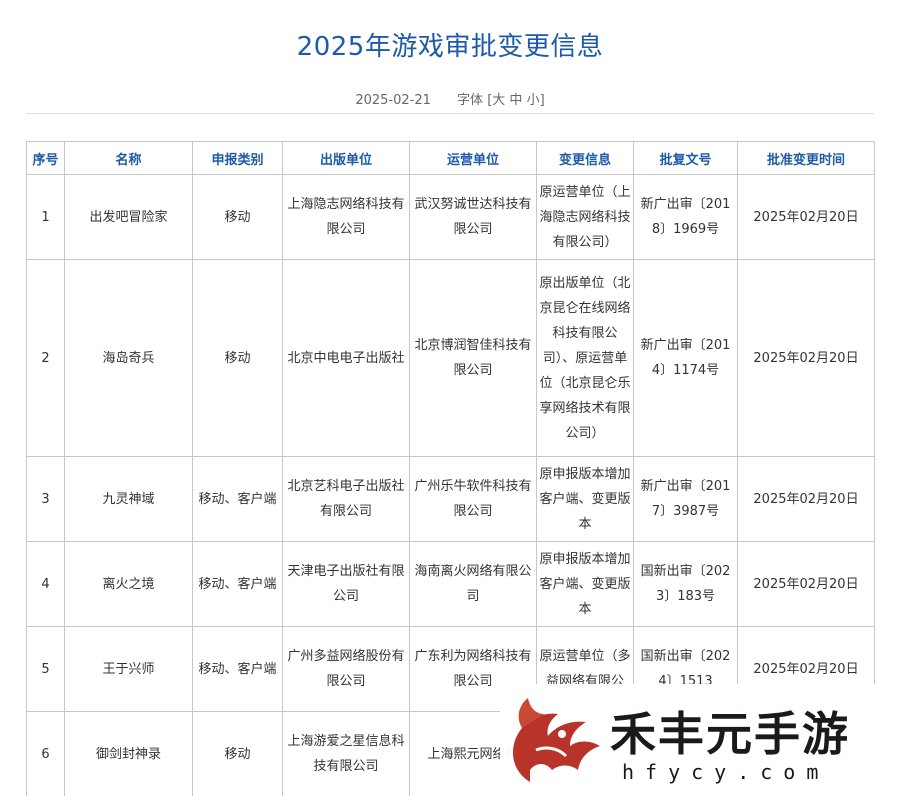 Image resolution: width=900 pixels, height=796 pixels. Describe the element at coordinates (450, 113) in the screenshot. I see `divider` at that location.